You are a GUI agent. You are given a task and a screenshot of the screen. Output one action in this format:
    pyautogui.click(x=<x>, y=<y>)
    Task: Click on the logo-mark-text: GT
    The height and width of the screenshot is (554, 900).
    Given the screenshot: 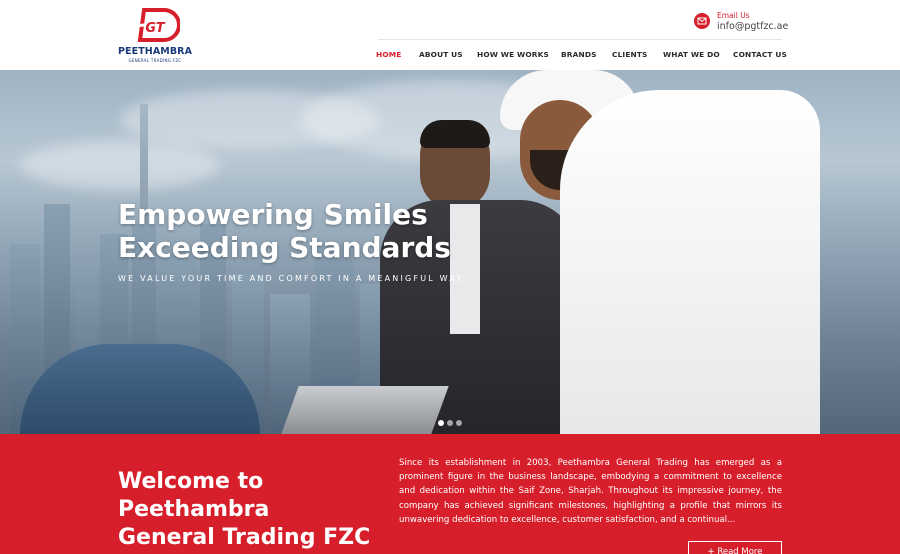 What is the action you would take?
    pyautogui.click(x=155, y=28)
    